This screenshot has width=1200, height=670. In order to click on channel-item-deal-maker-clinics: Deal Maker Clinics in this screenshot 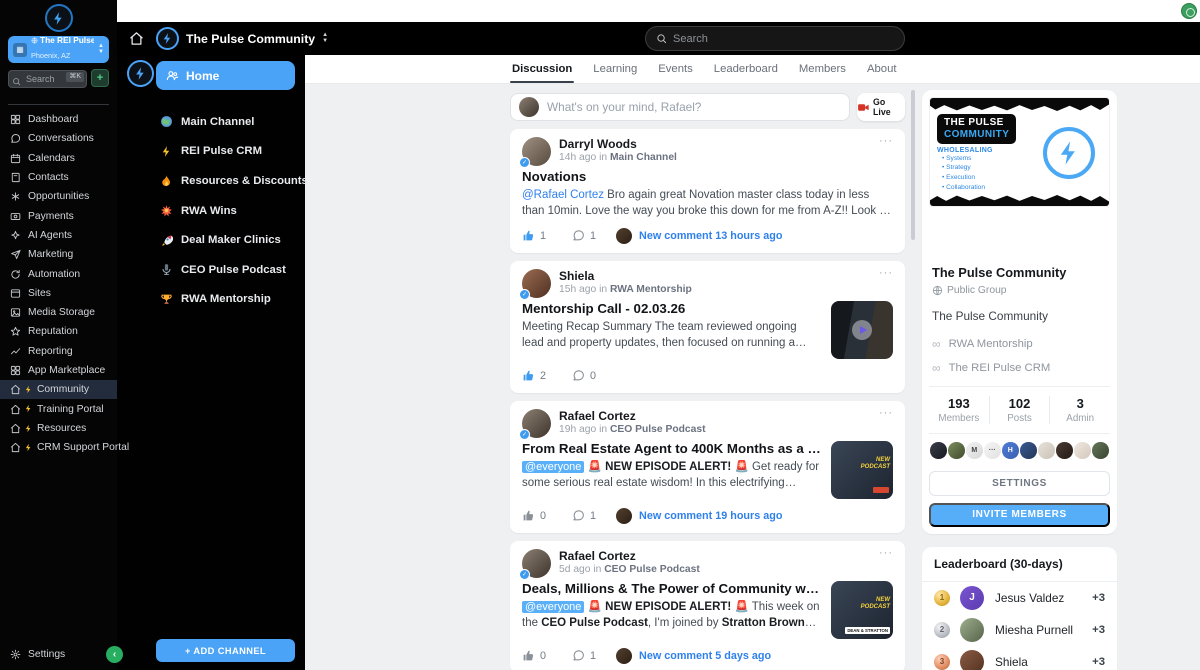, I will do `click(225, 240)`.